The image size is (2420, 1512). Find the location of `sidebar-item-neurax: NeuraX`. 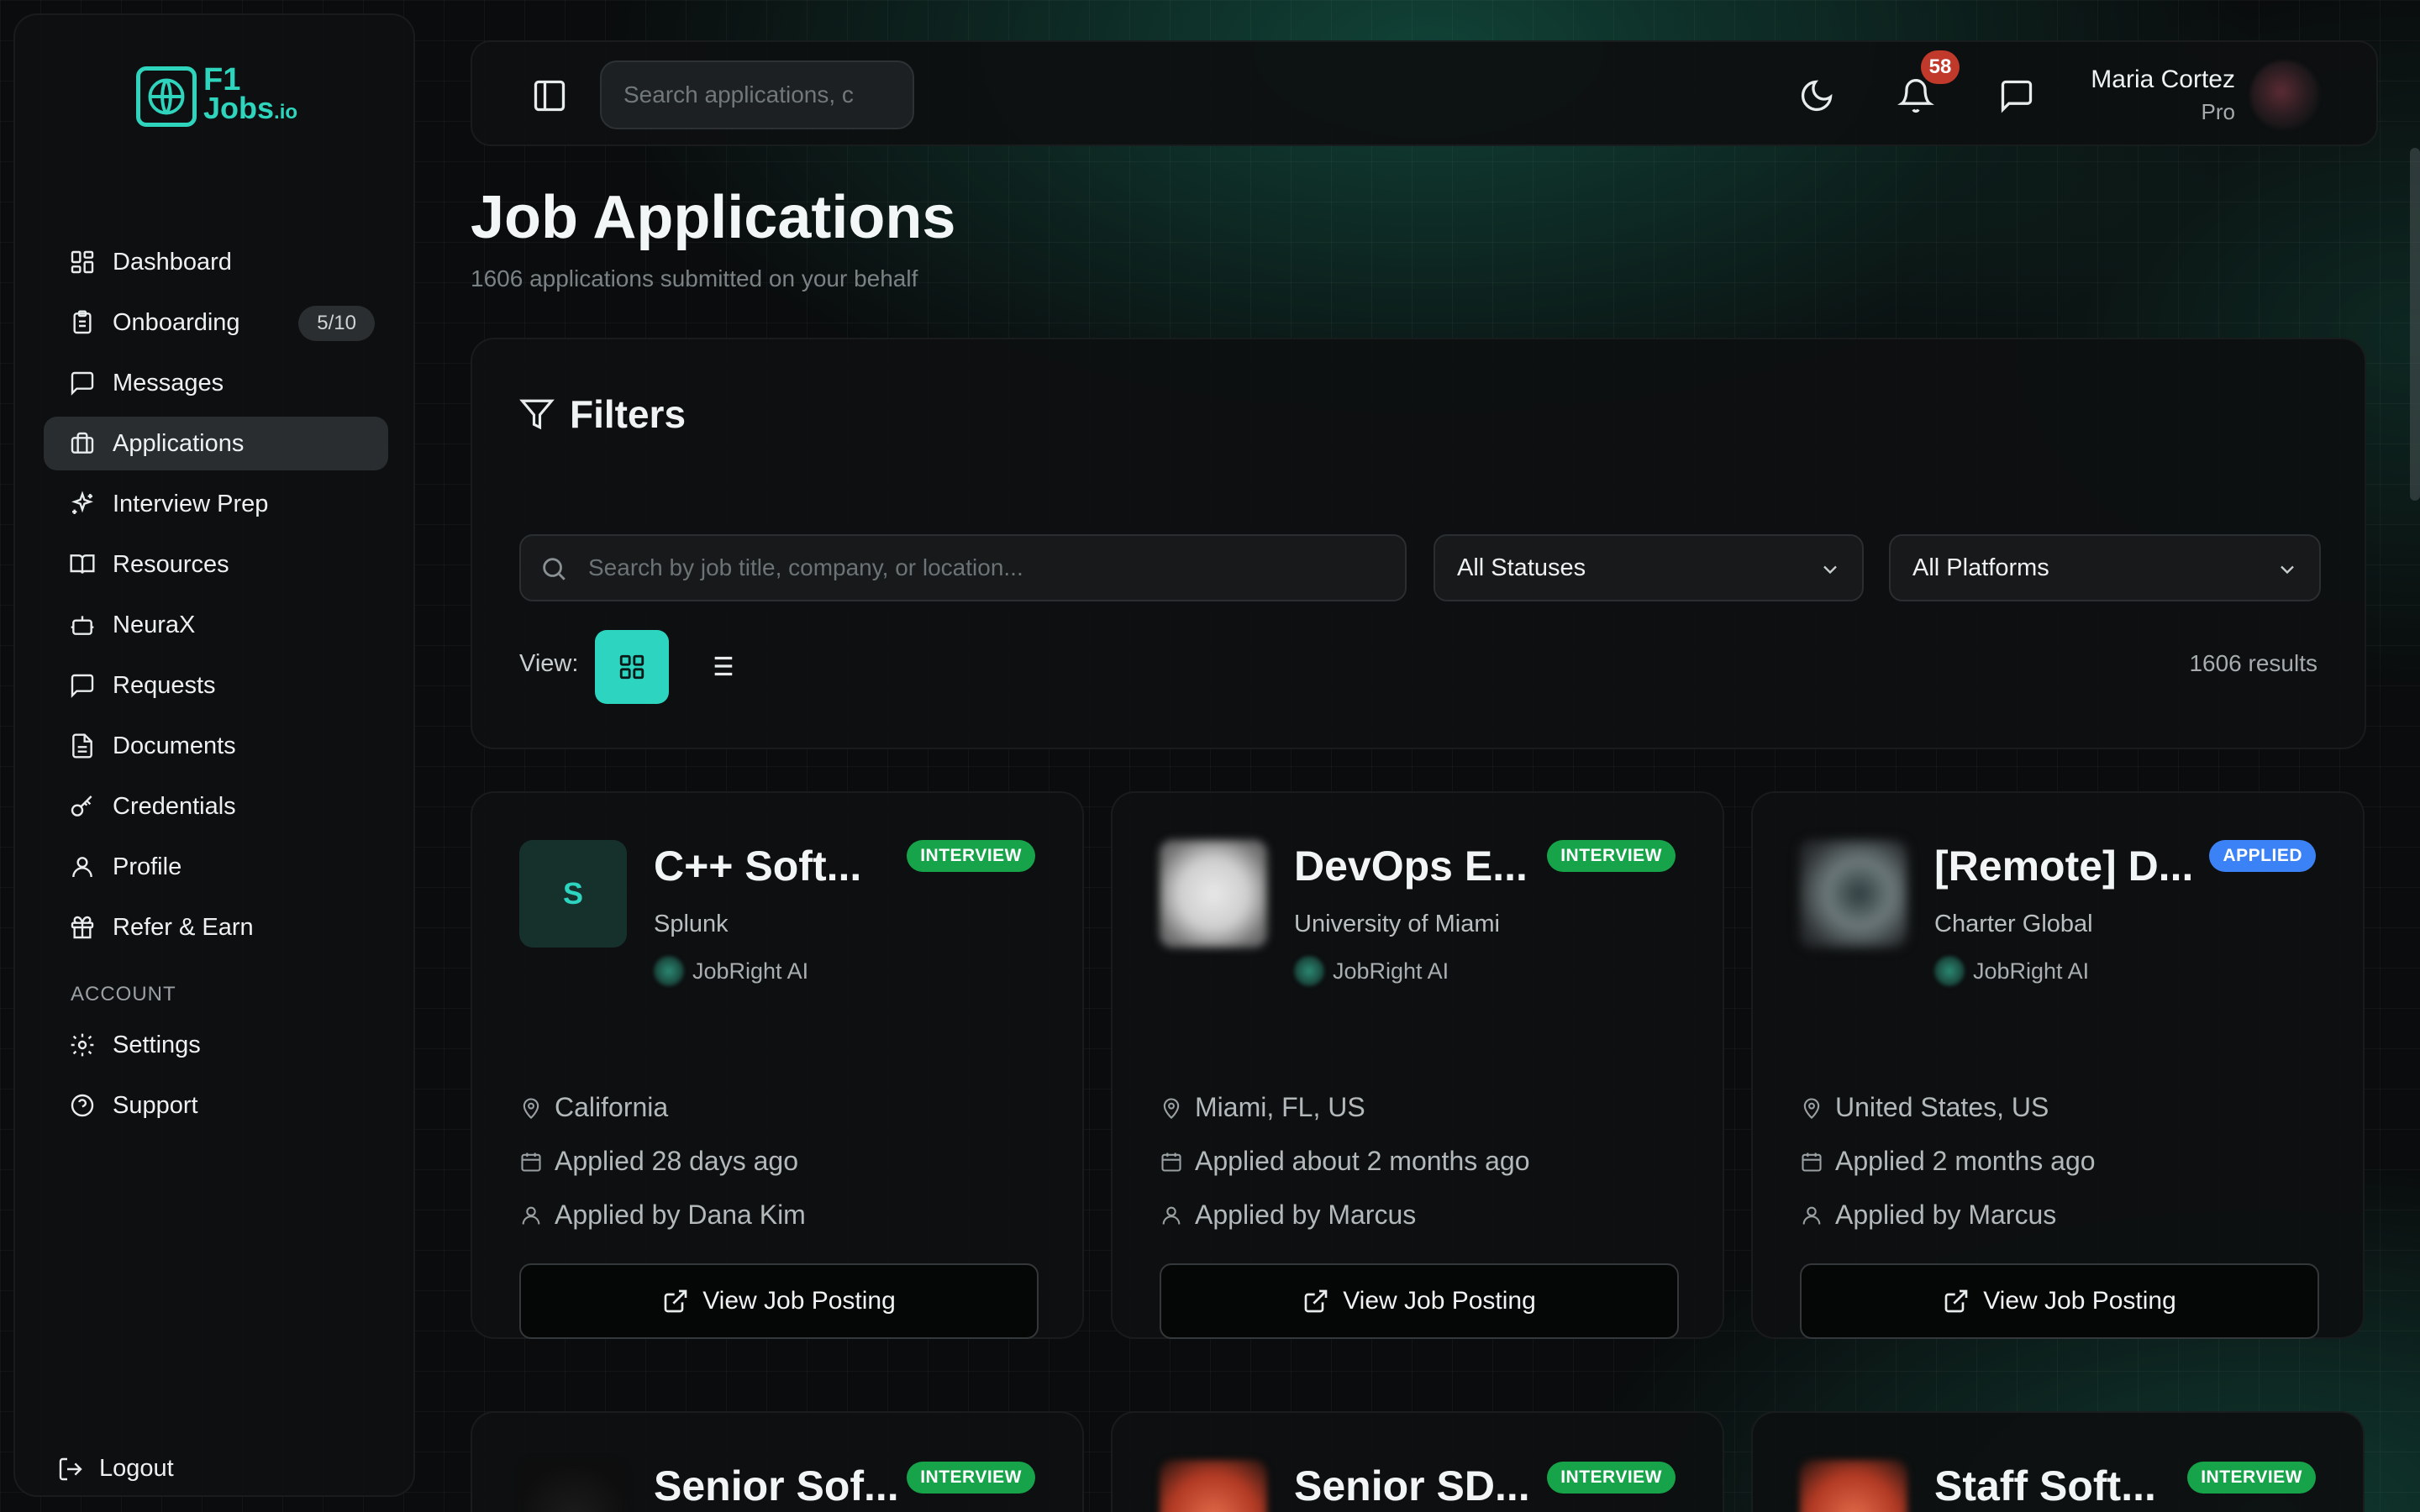

sidebar-item-neurax: NeuraX is located at coordinates (216, 625).